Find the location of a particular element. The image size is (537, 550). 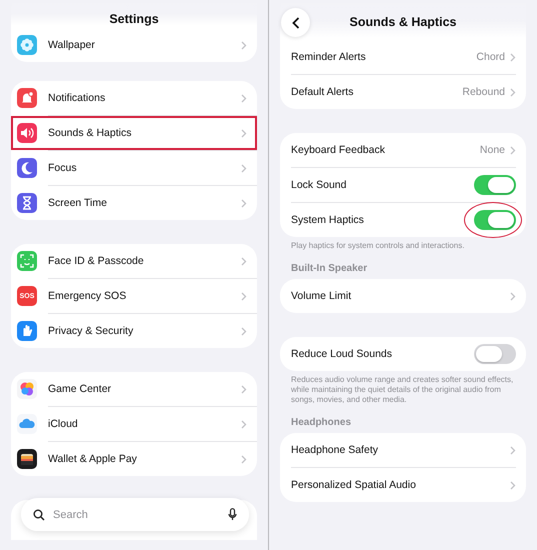

wallet-icon is located at coordinates (27, 459).